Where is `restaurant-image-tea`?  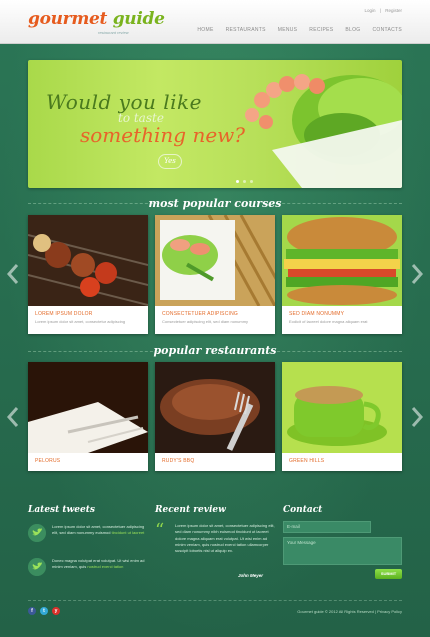 restaurant-image-tea is located at coordinates (342, 407).